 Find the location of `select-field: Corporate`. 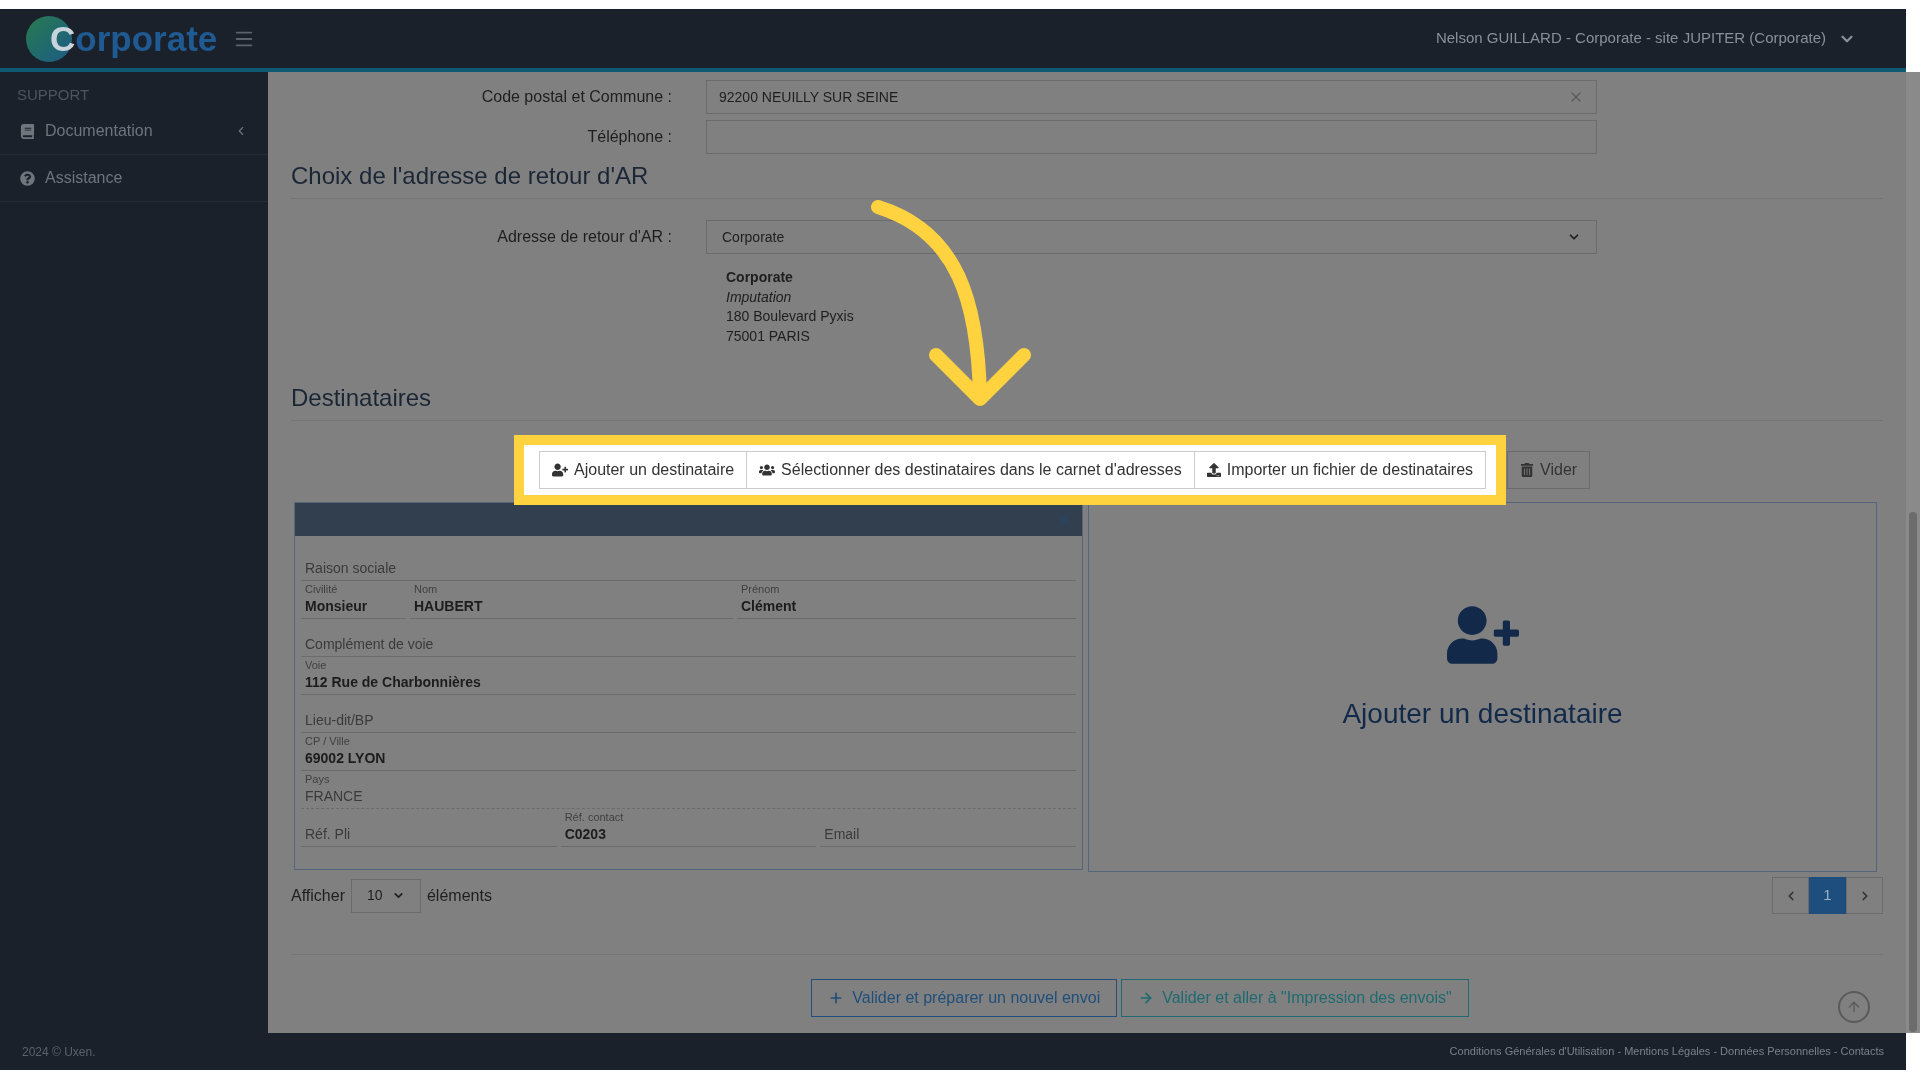

select-field: Corporate is located at coordinates (1151, 237).